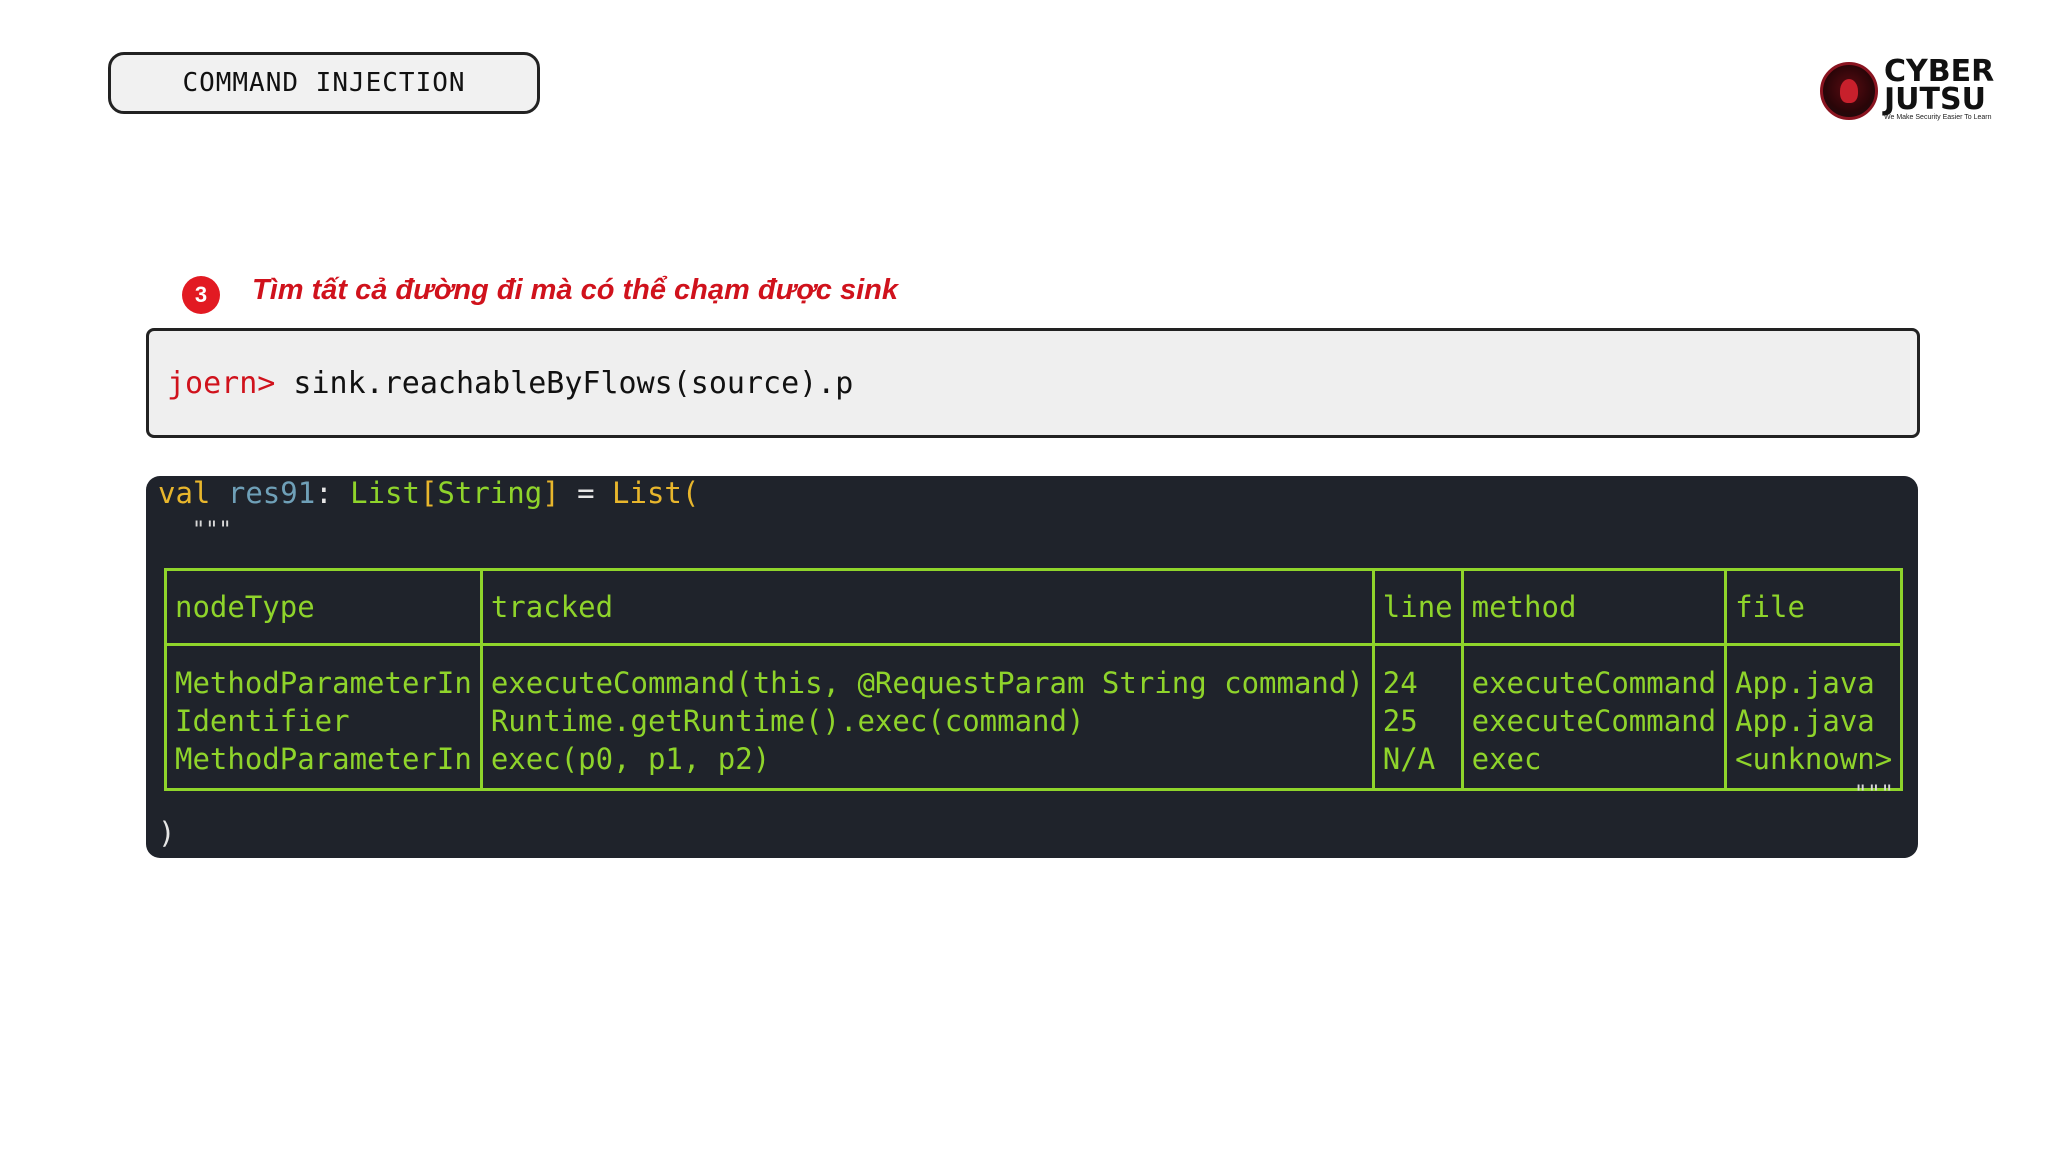  I want to click on logo-wordmark: CYBER JUTSU, so click(1939, 87).